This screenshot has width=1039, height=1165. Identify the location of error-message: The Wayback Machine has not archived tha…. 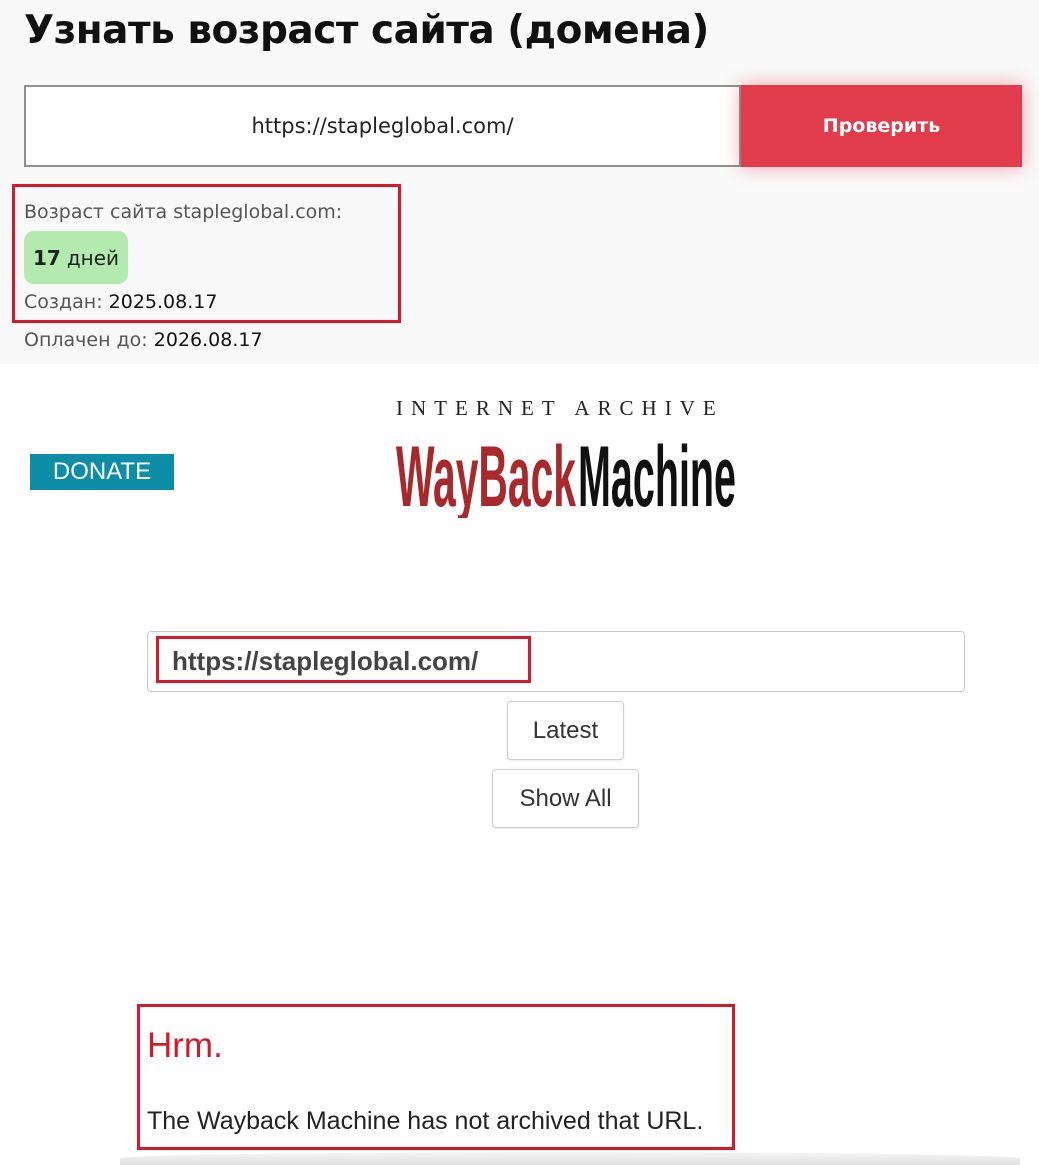
(425, 1121).